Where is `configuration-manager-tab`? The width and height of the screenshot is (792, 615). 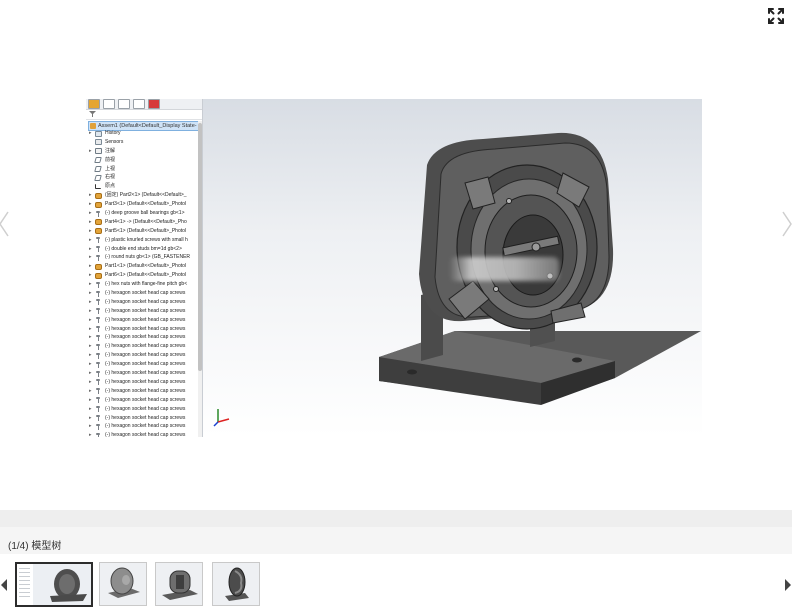
configuration-manager-tab is located at coordinates (124, 104).